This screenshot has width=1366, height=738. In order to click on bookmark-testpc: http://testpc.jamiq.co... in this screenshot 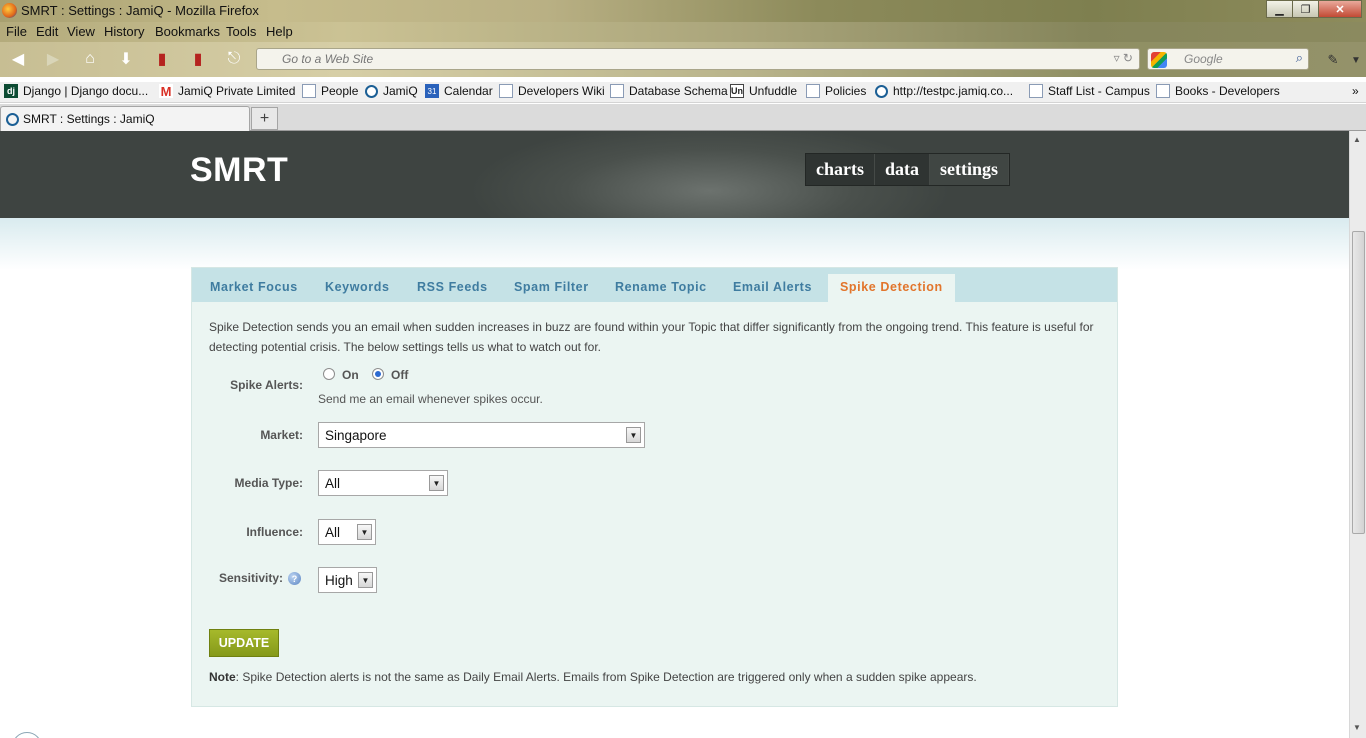, I will do `click(944, 91)`.